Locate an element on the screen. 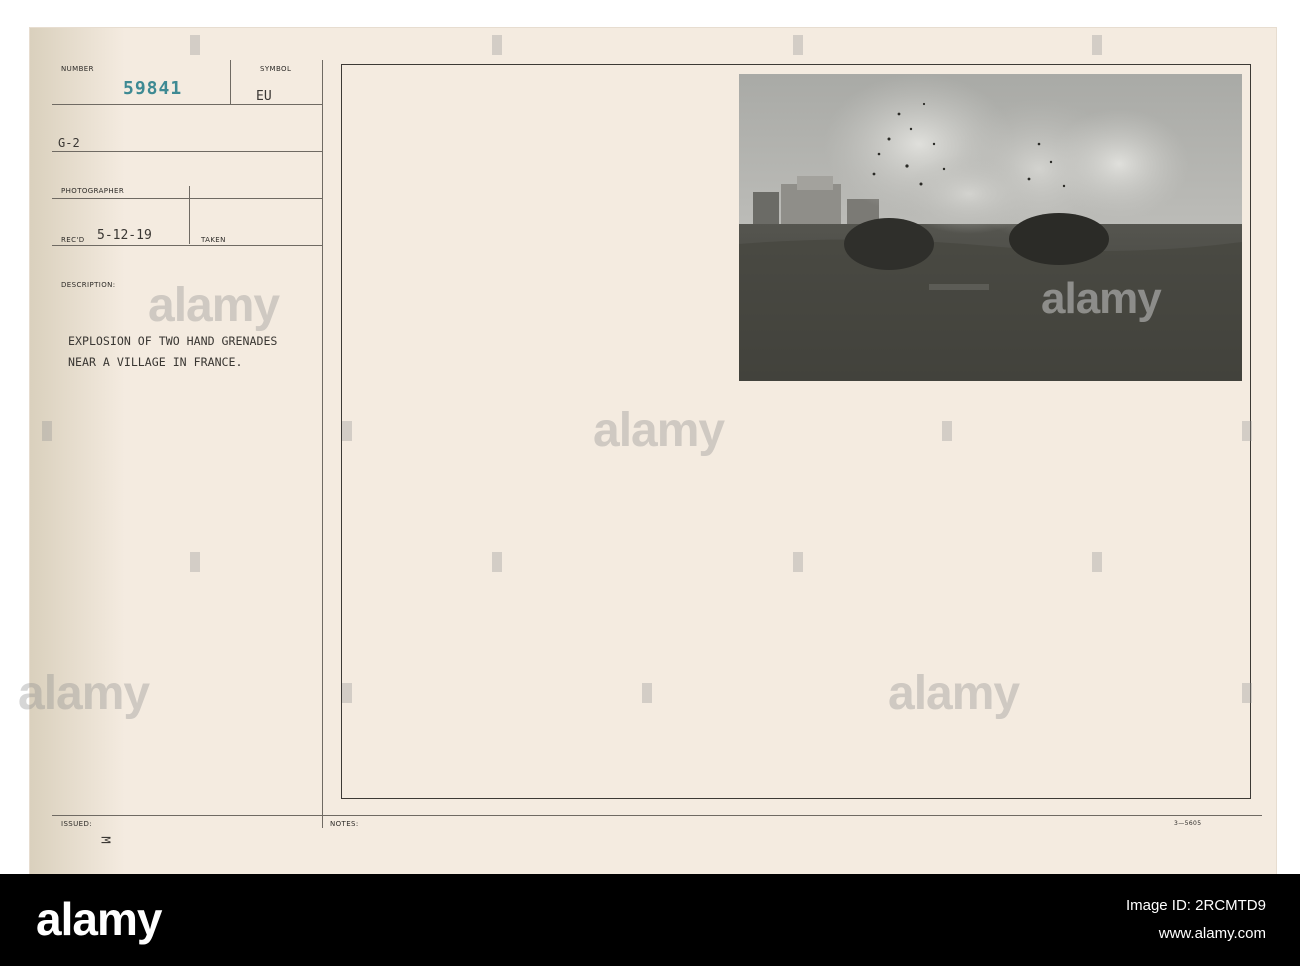 The width and height of the screenshot is (1300, 966). column-divider is located at coordinates (322, 444).